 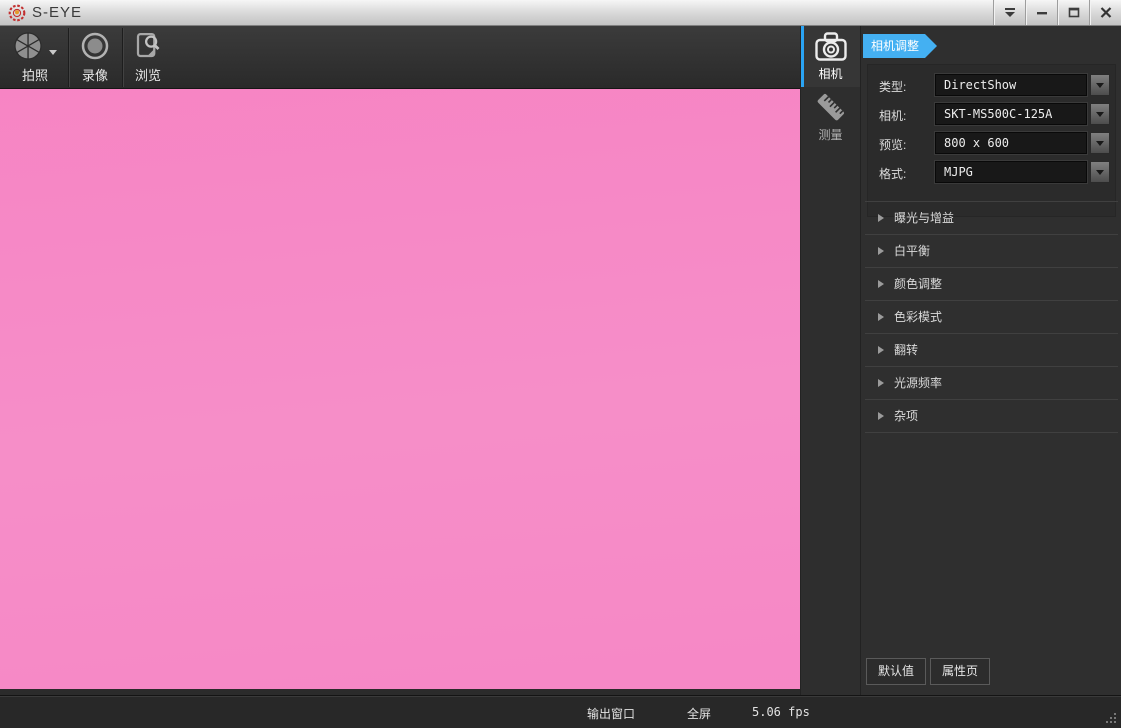 What do you see at coordinates (147, 75) in the screenshot?
I see `browse-button-label: 浏览` at bounding box center [147, 75].